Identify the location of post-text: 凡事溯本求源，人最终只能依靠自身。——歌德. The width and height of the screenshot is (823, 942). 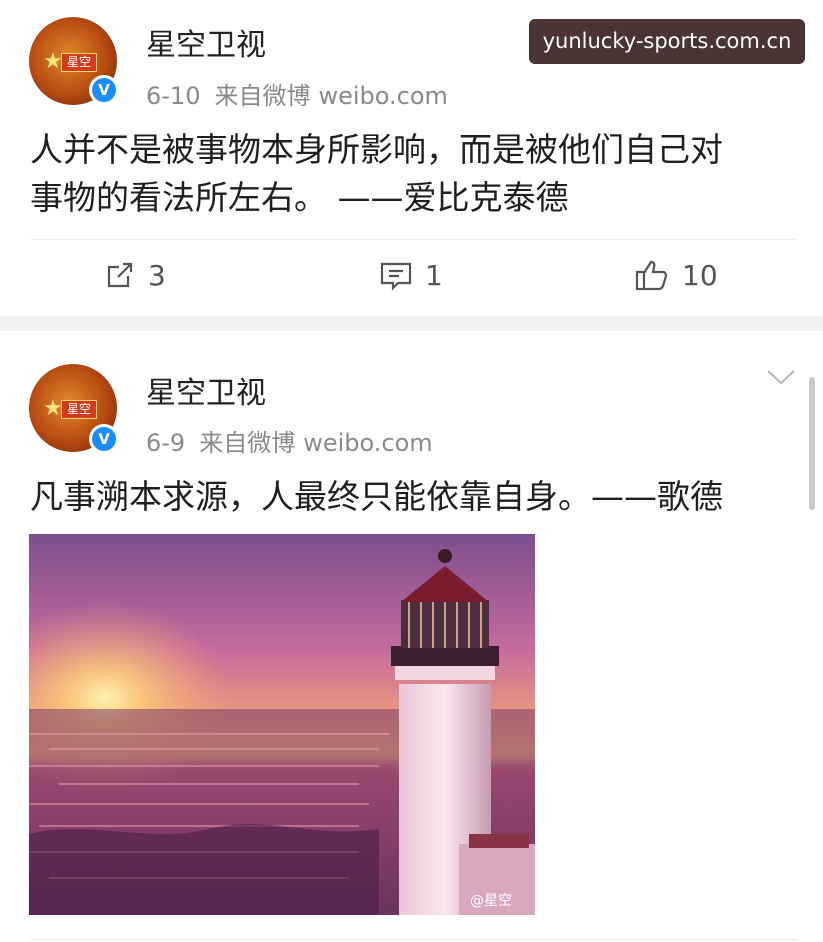
(376, 496).